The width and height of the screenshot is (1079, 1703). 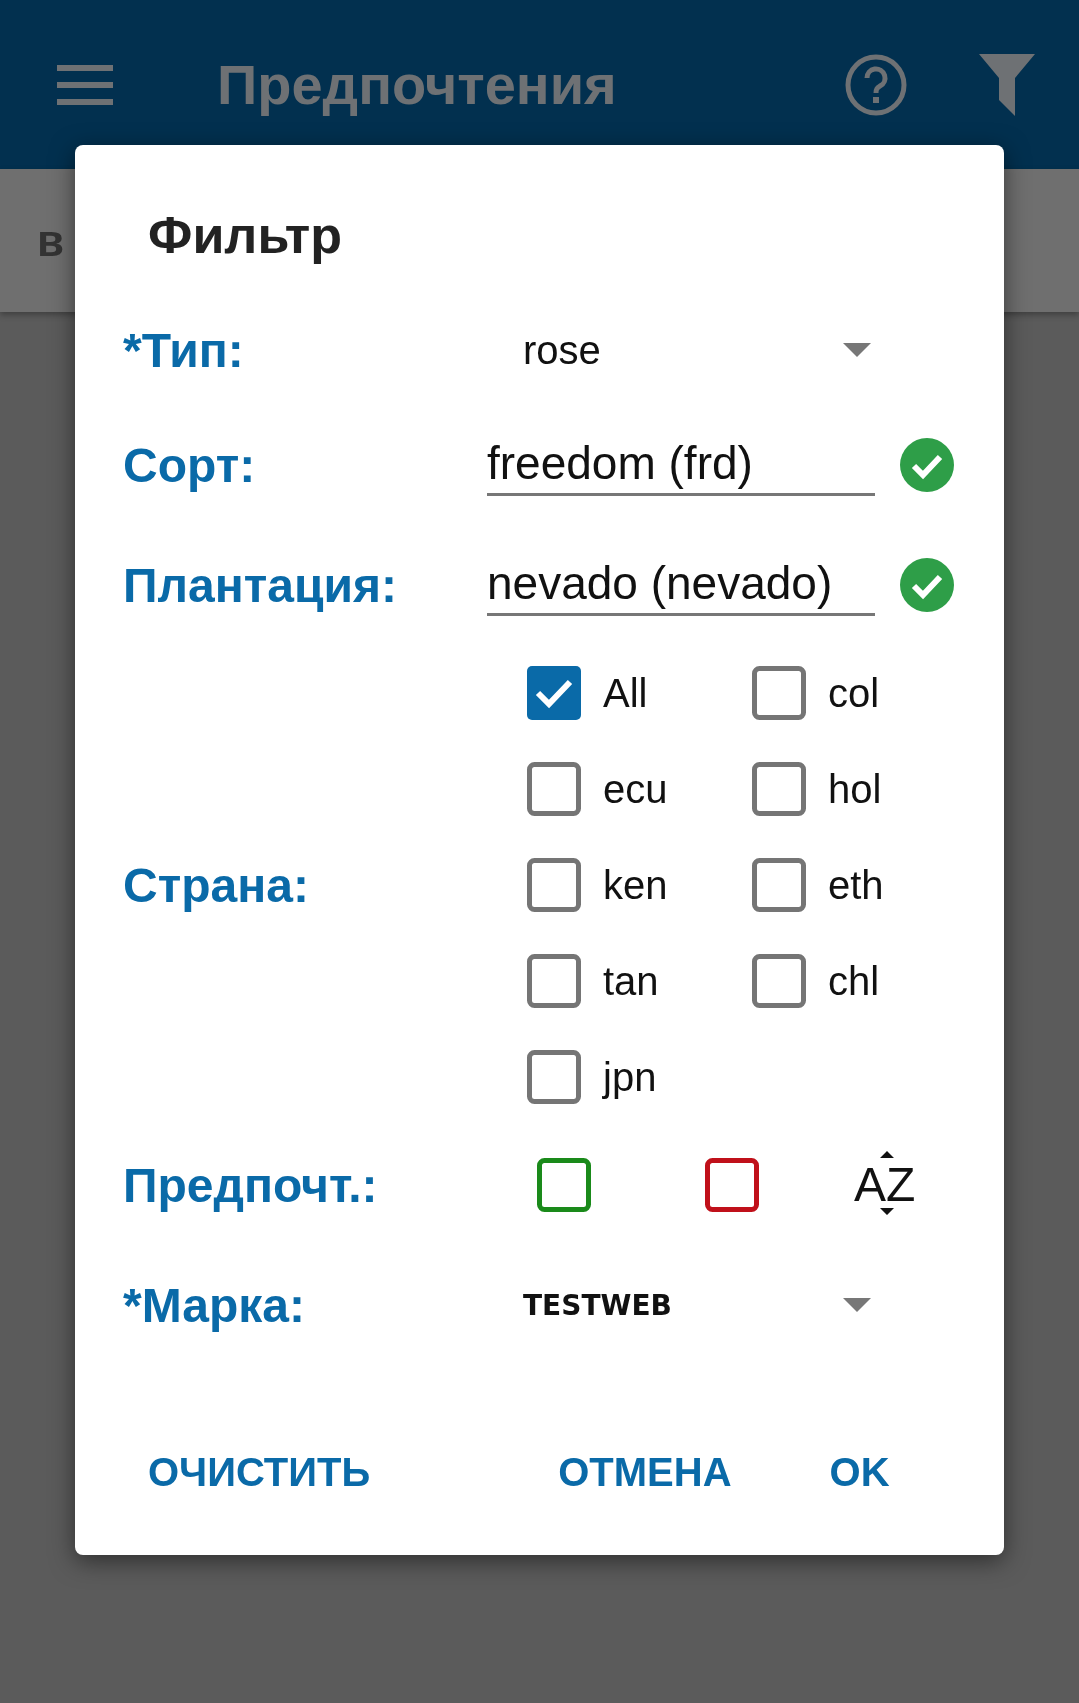 I want to click on field-label: Плантация:, so click(x=260, y=585).